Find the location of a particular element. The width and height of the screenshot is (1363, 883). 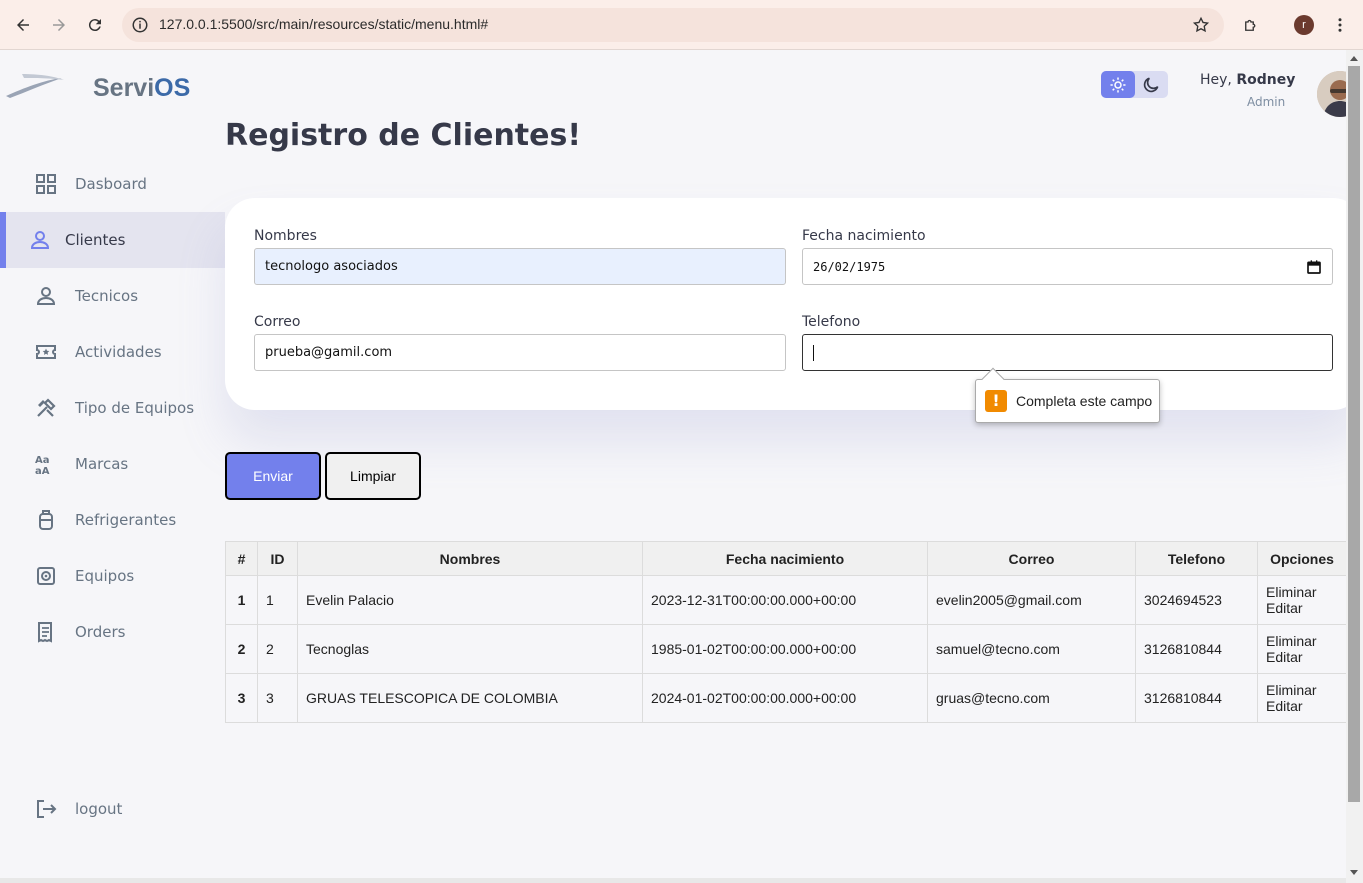

bookmark-star-icon is located at coordinates (1201, 25).